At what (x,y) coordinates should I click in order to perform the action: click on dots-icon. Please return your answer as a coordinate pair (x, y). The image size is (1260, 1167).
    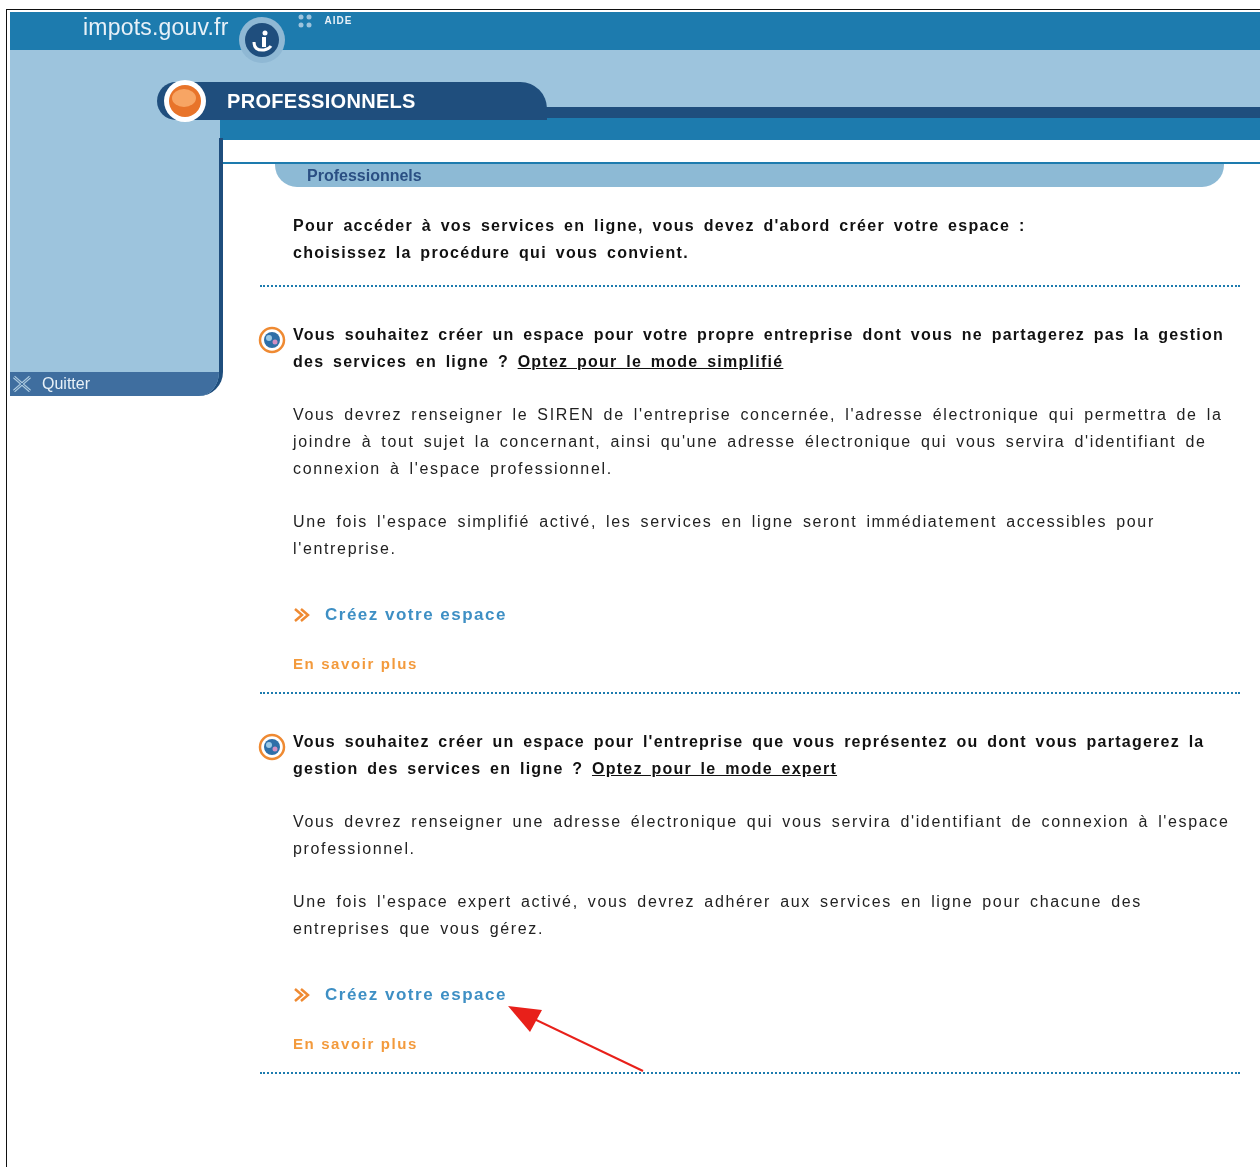
    Looking at the image, I should click on (304, 21).